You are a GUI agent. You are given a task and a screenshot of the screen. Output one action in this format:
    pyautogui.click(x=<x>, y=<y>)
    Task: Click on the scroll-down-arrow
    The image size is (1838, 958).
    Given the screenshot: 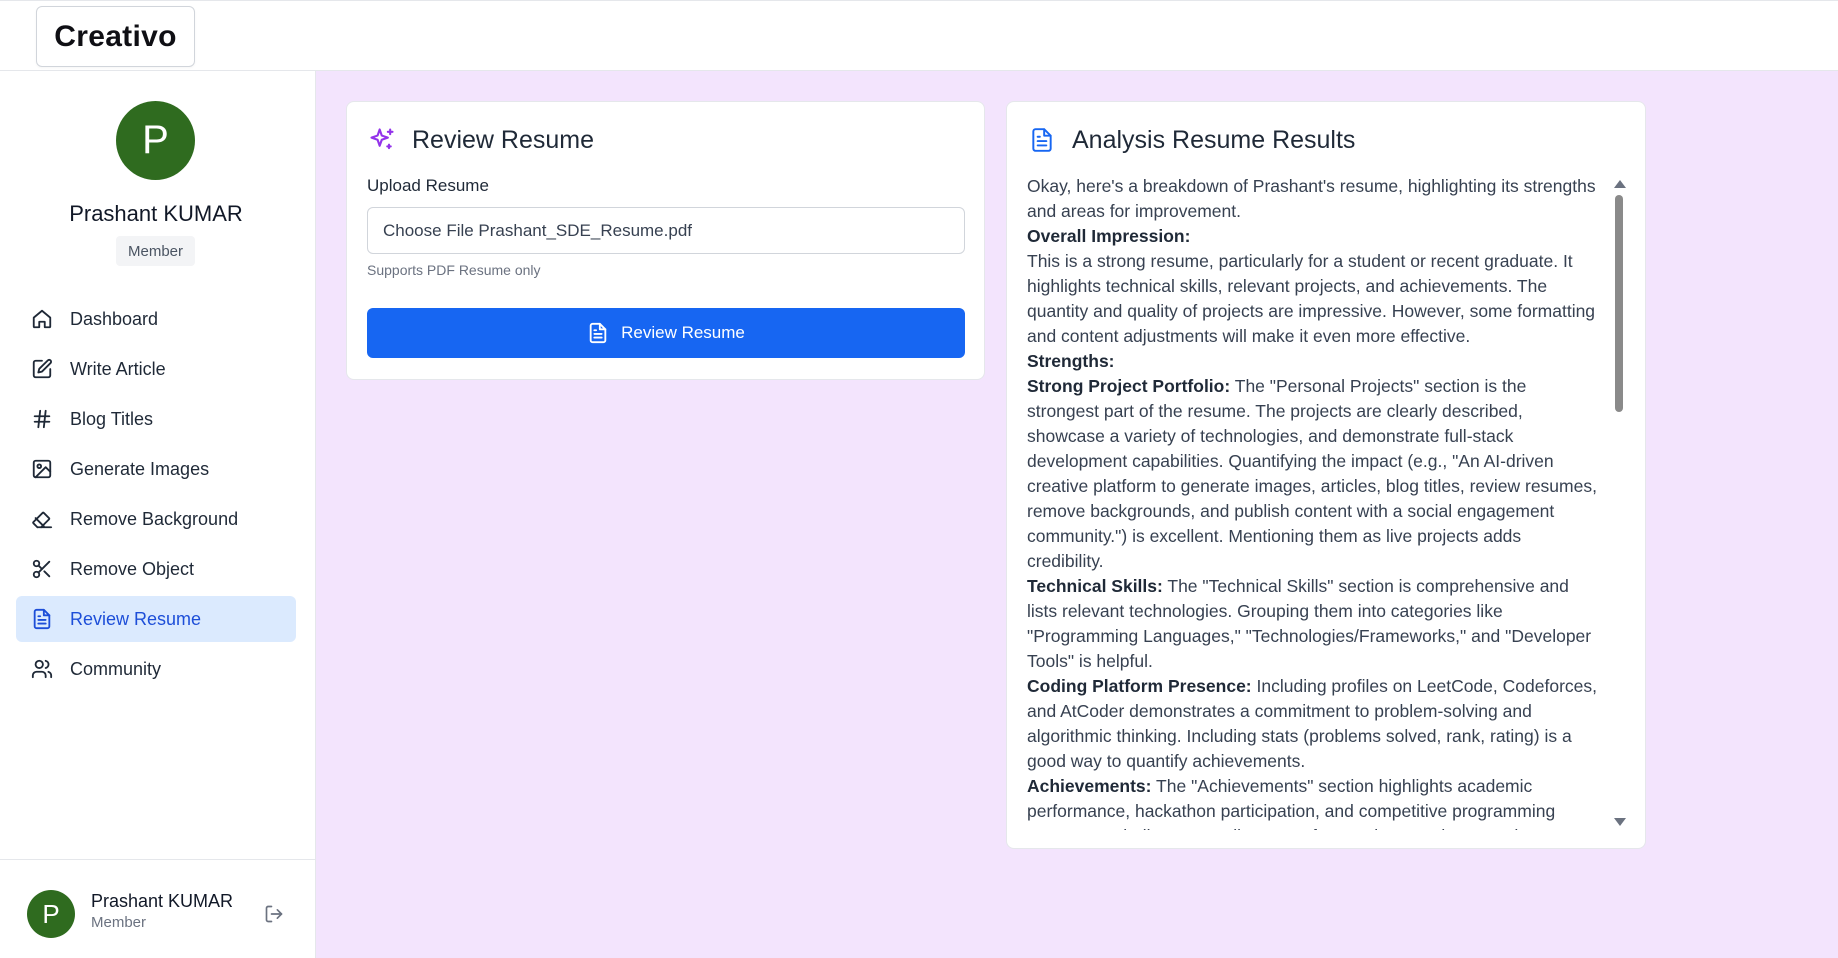 What is the action you would take?
    pyautogui.click(x=1620, y=822)
    